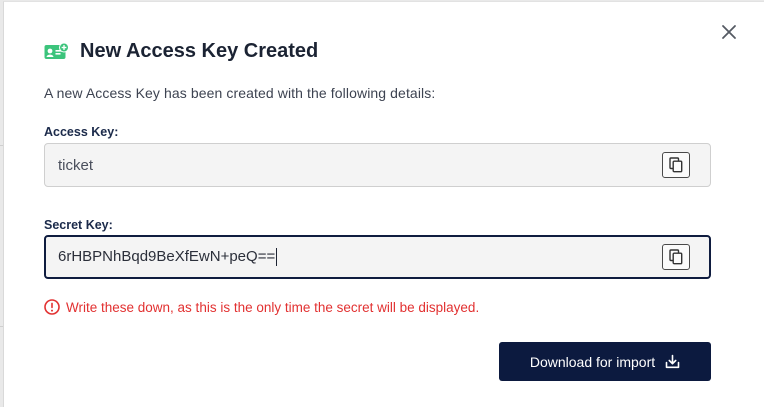  Describe the element at coordinates (592, 361) in the screenshot. I see `download-button-label: Download for import` at that location.